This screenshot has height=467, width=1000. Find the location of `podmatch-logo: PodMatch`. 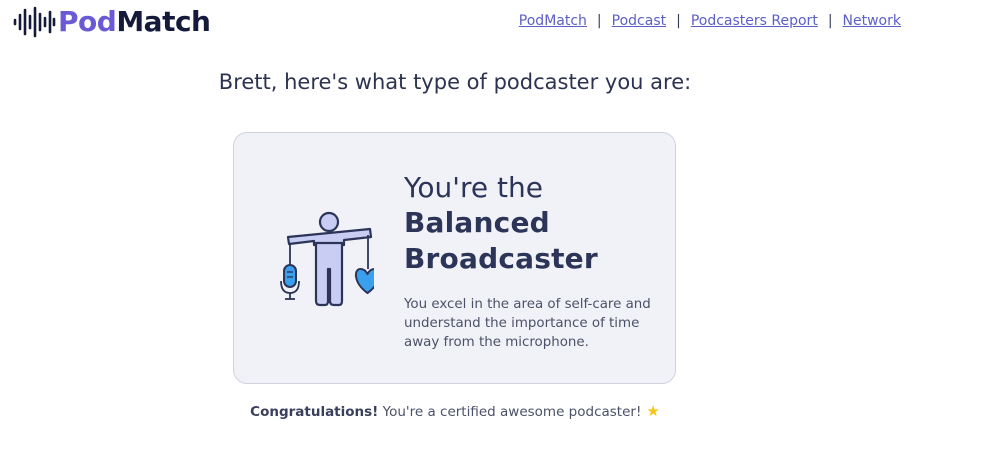

podmatch-logo: PodMatch is located at coordinates (111, 22).